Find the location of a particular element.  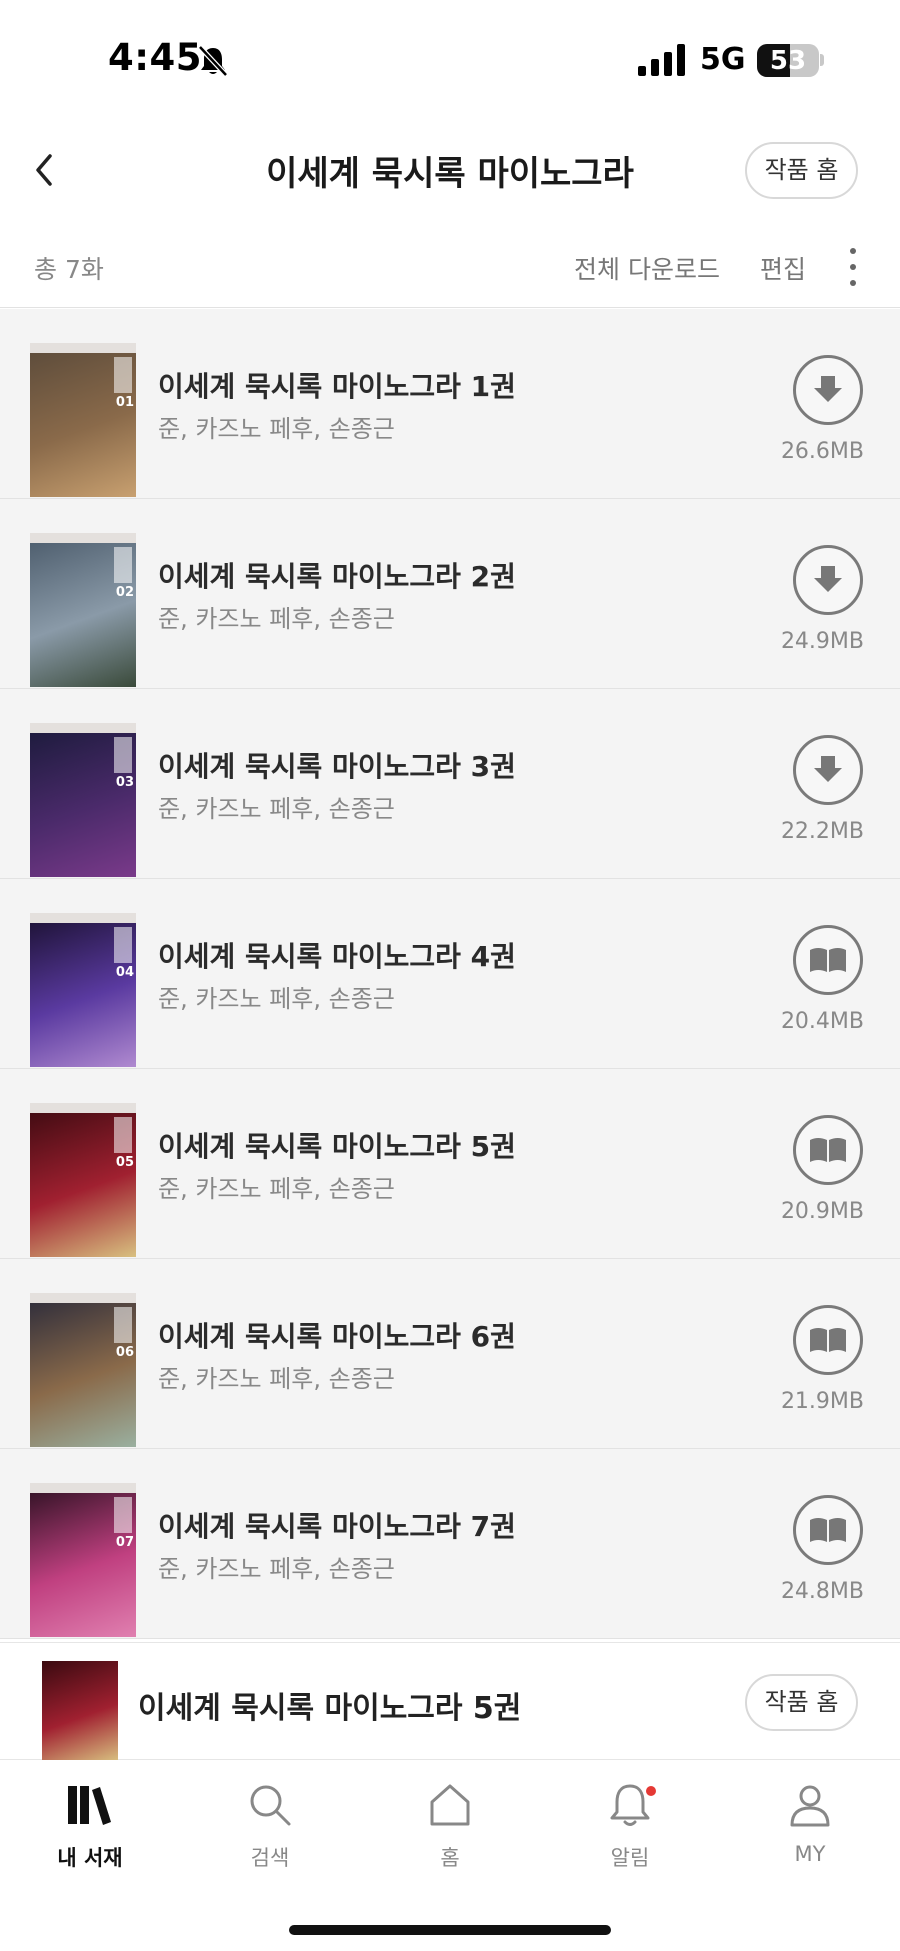

battery-level: 53 is located at coordinates (788, 61).